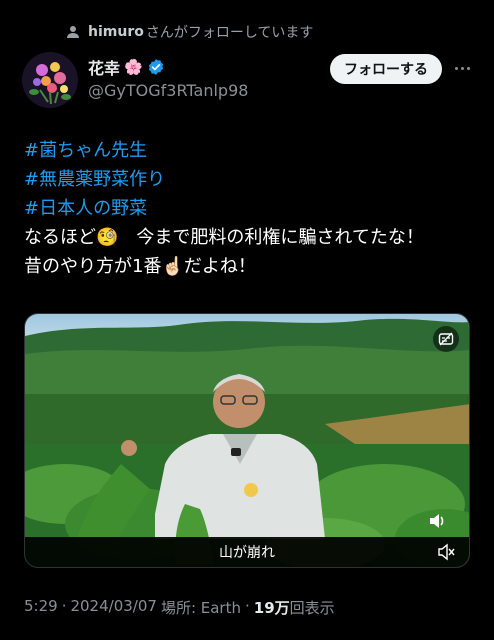 The width and height of the screenshot is (494, 640). I want to click on author-display-name: 花幸, so click(104, 67).